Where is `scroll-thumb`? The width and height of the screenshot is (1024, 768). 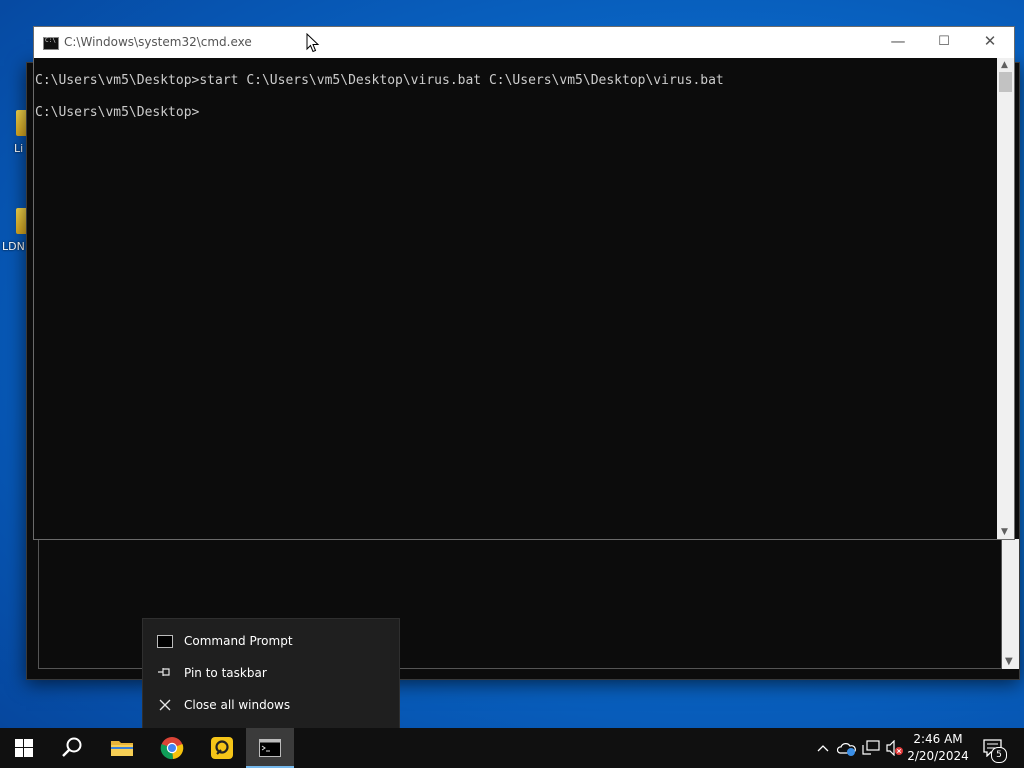
scroll-thumb is located at coordinates (1005, 82).